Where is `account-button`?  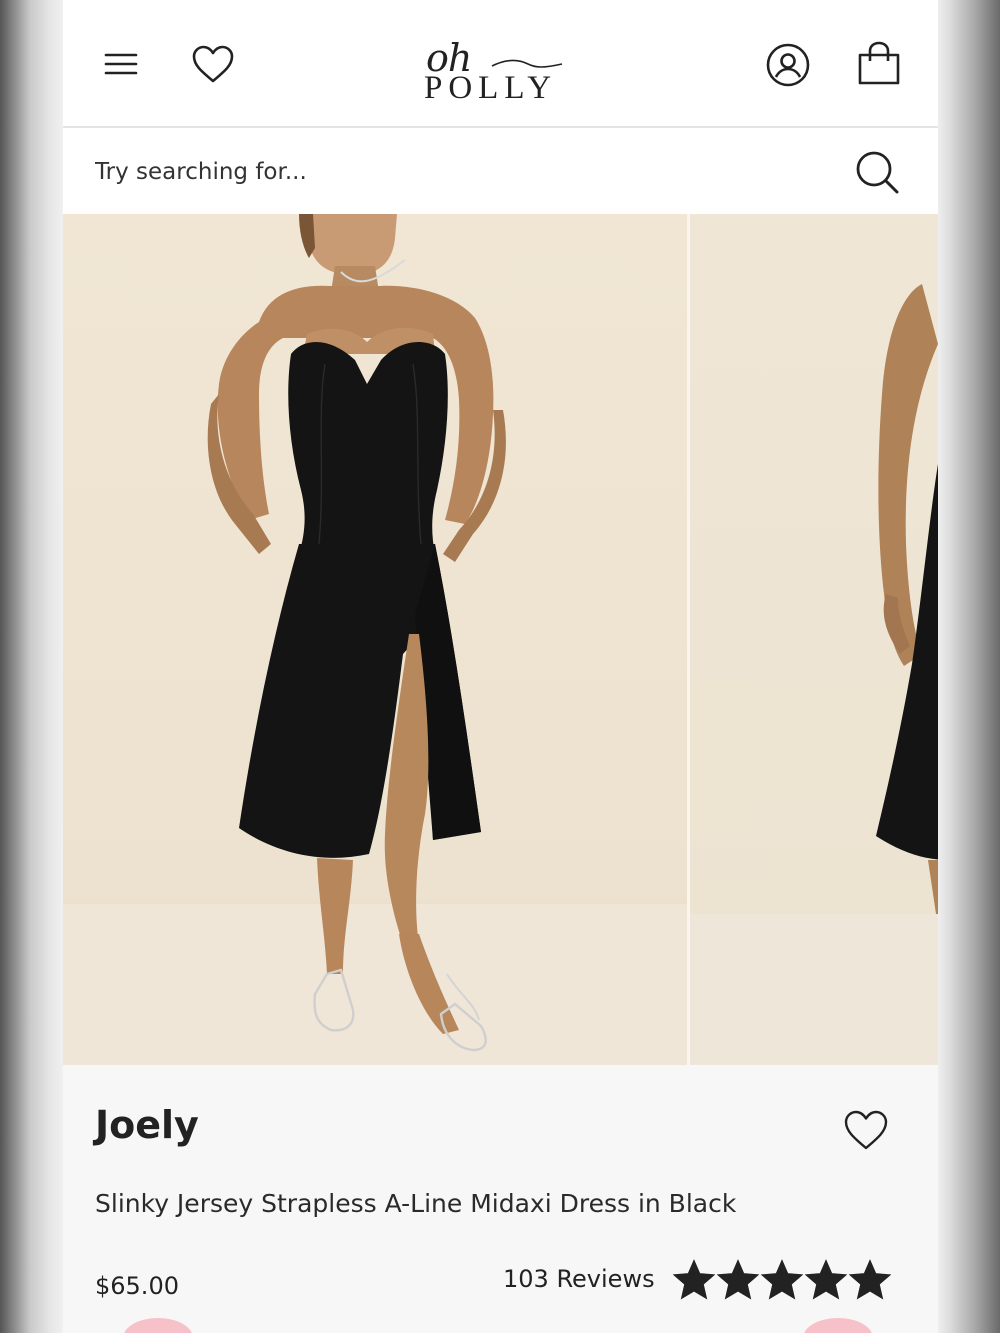
account-button is located at coordinates (788, 65).